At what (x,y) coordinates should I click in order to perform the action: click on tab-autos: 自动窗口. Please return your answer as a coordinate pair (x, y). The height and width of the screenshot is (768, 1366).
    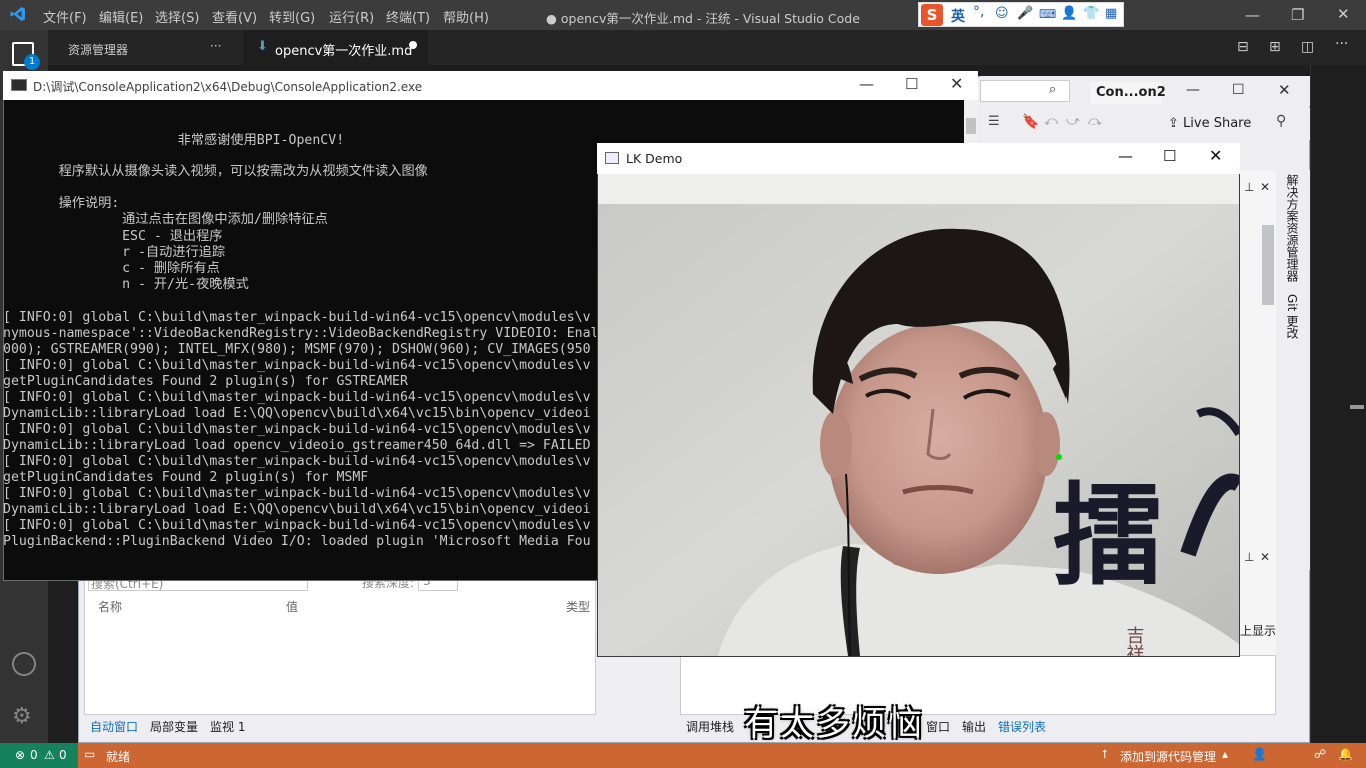
    Looking at the image, I should click on (114, 726).